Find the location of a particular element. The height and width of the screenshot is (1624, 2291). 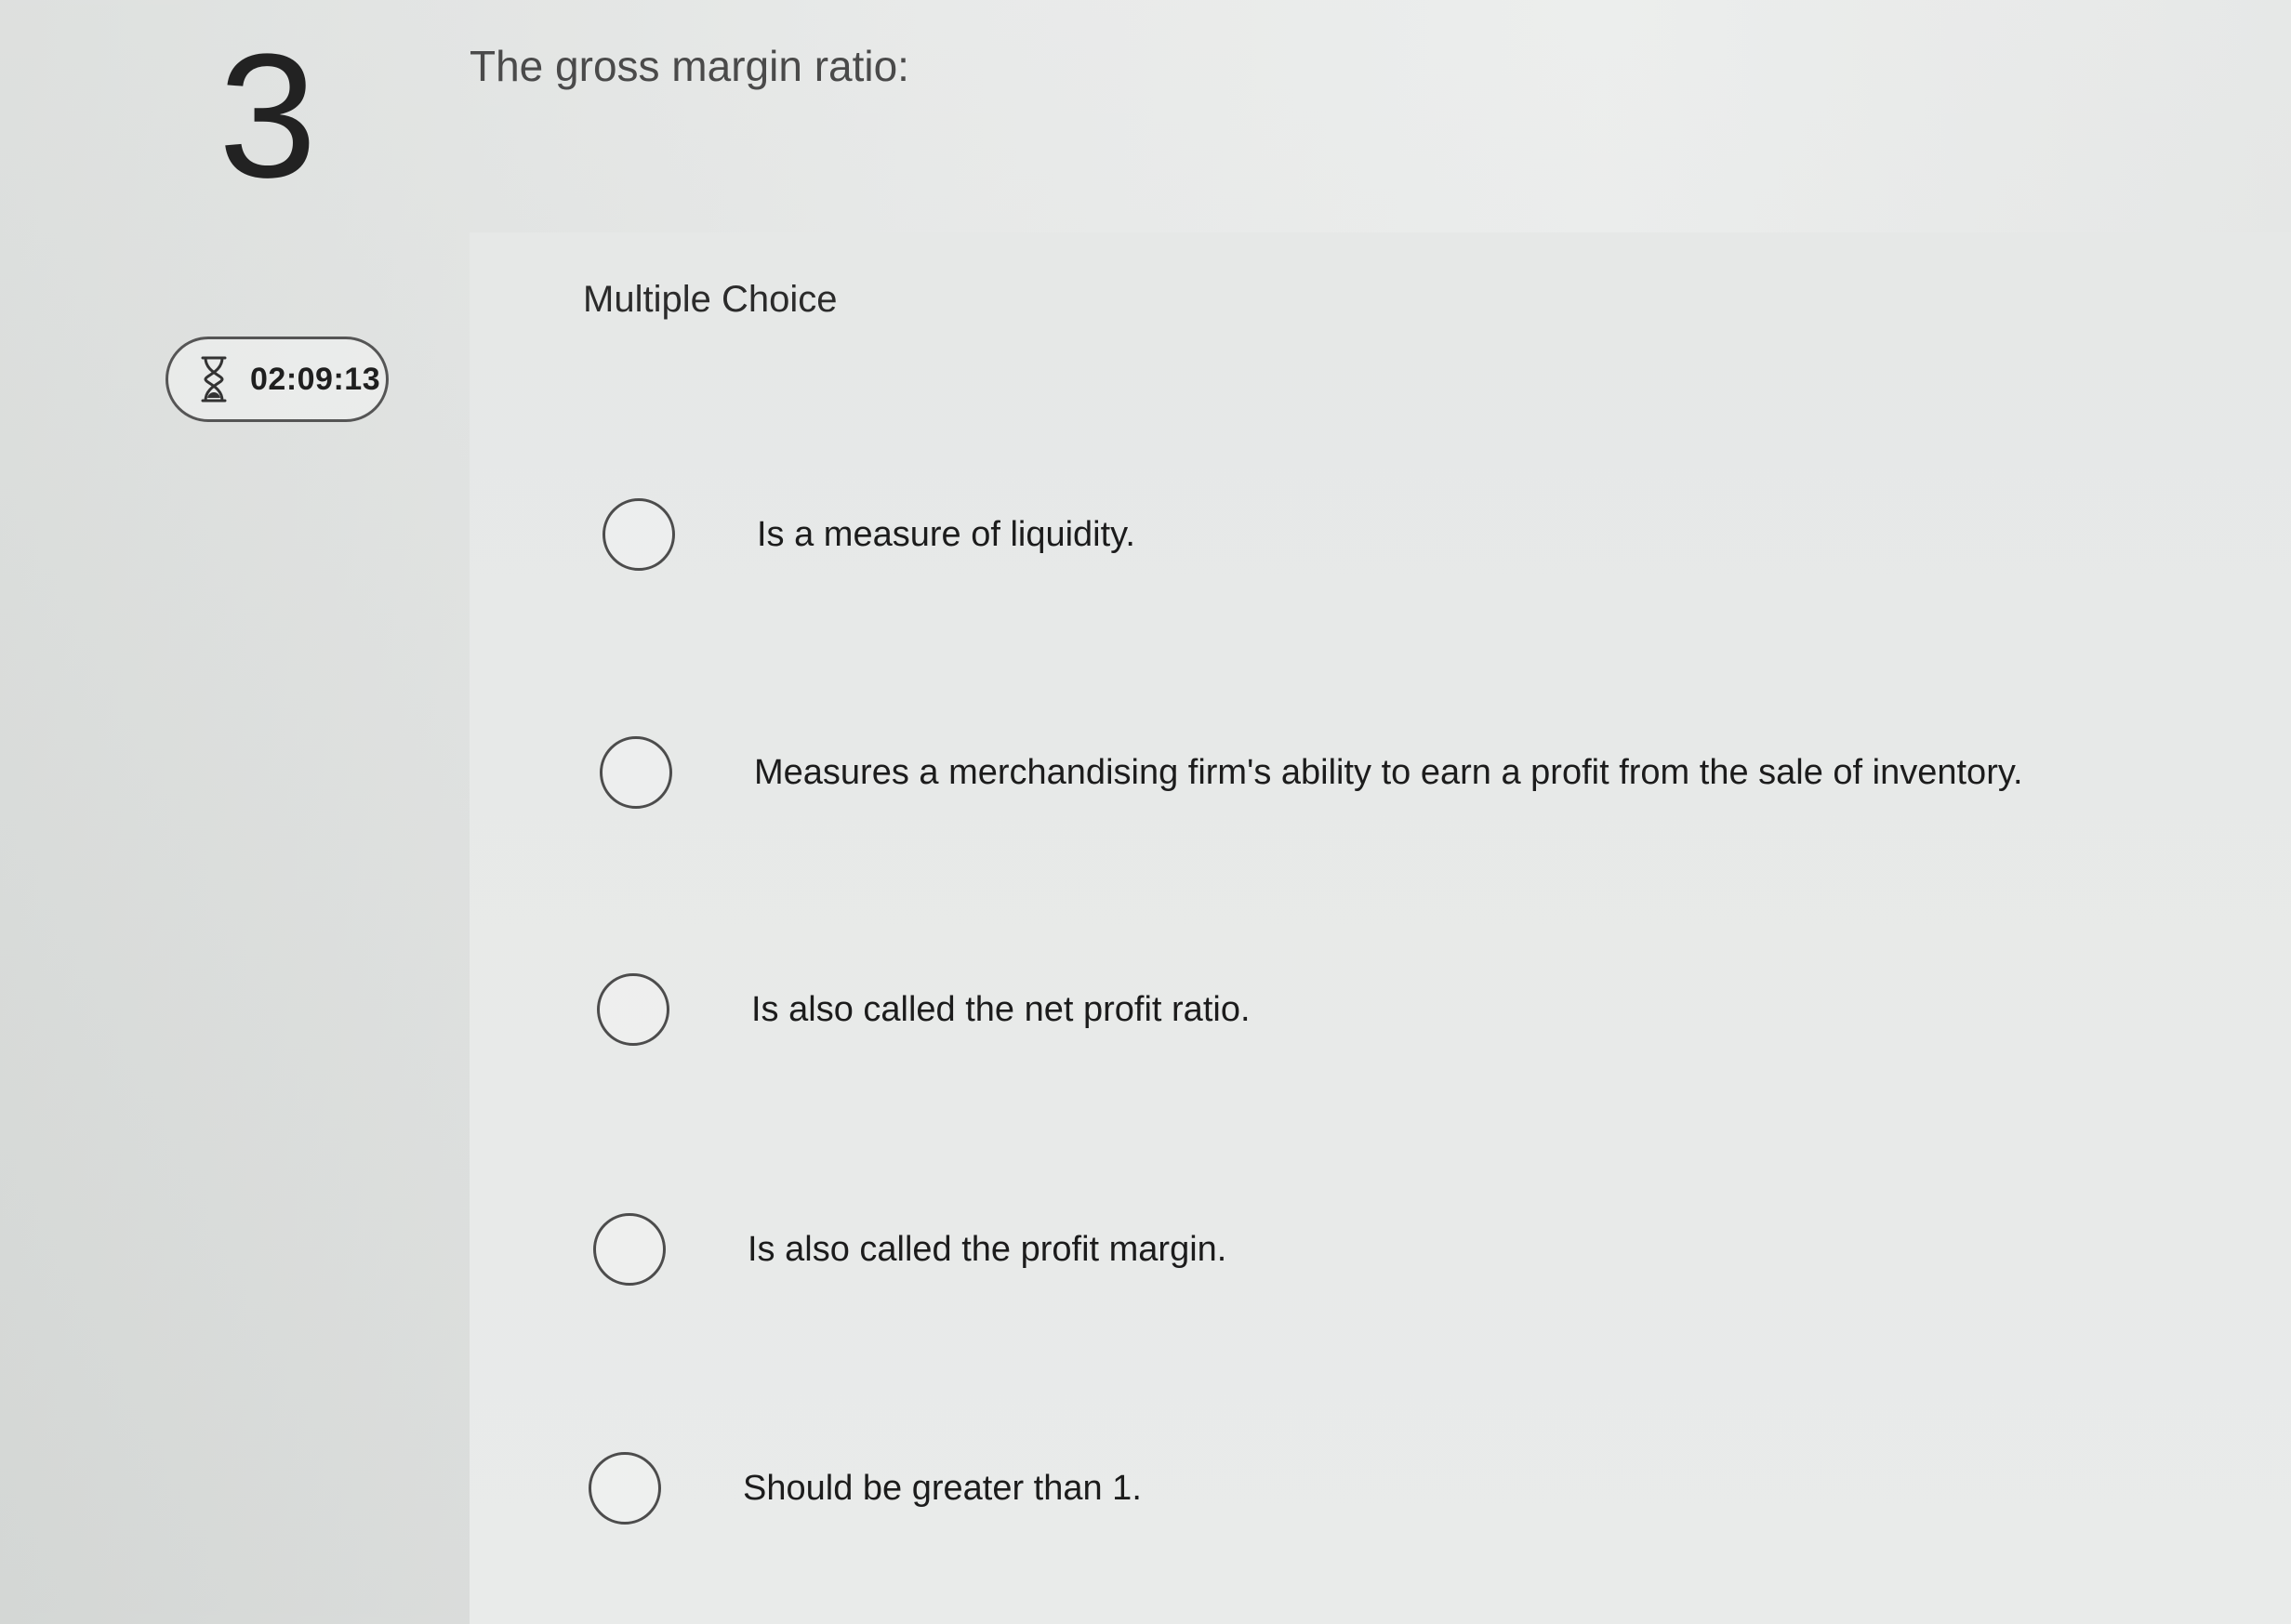

answer-option-label: Should be greater than 1. is located at coordinates (942, 1488).